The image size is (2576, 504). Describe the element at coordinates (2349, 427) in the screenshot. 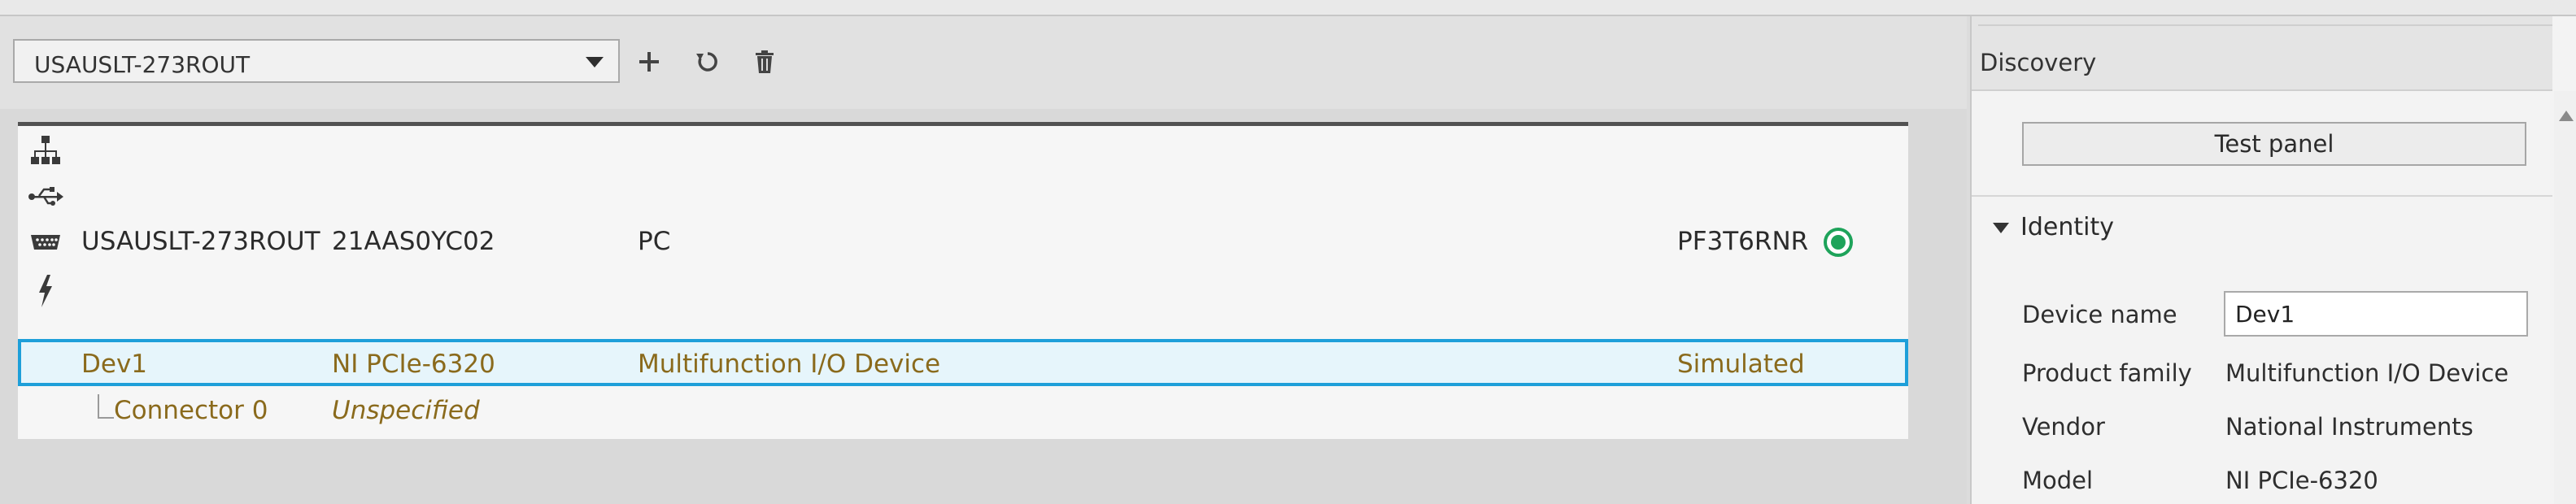

I see `vendor-value: National Instruments` at that location.